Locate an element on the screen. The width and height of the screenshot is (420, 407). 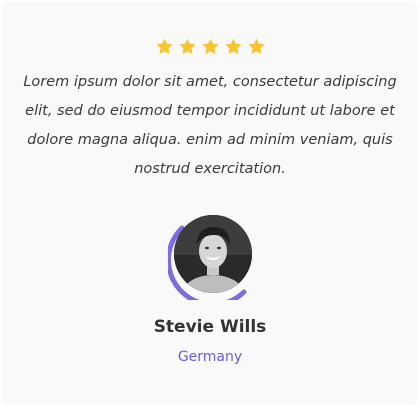
avatar-photo is located at coordinates (213, 254).